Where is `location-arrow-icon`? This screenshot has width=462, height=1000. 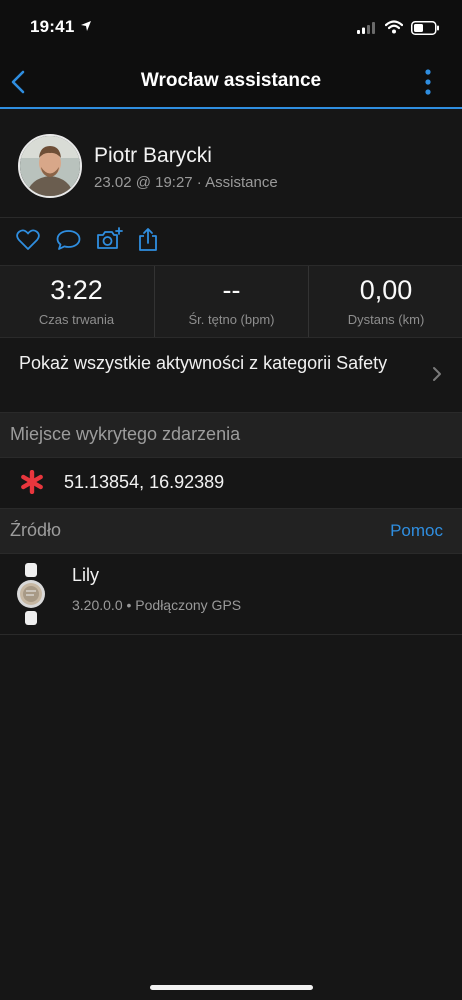 location-arrow-icon is located at coordinates (86, 26).